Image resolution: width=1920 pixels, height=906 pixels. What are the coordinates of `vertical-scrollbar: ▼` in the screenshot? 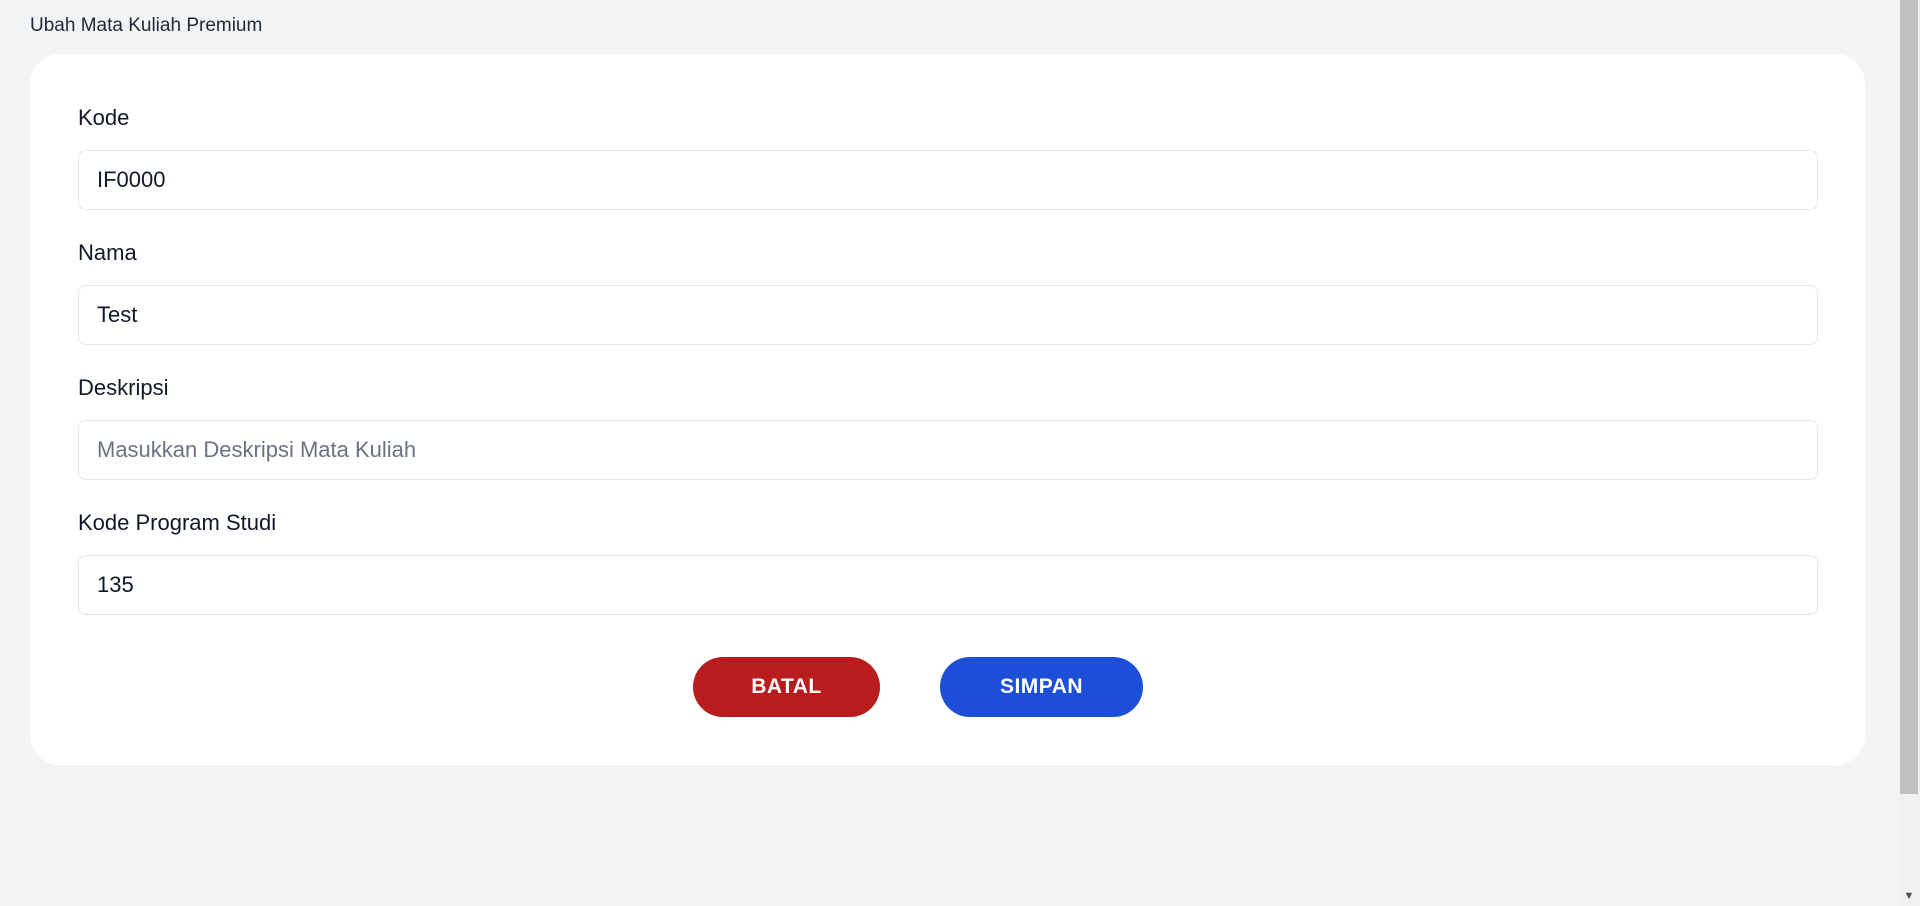 It's located at (1909, 453).